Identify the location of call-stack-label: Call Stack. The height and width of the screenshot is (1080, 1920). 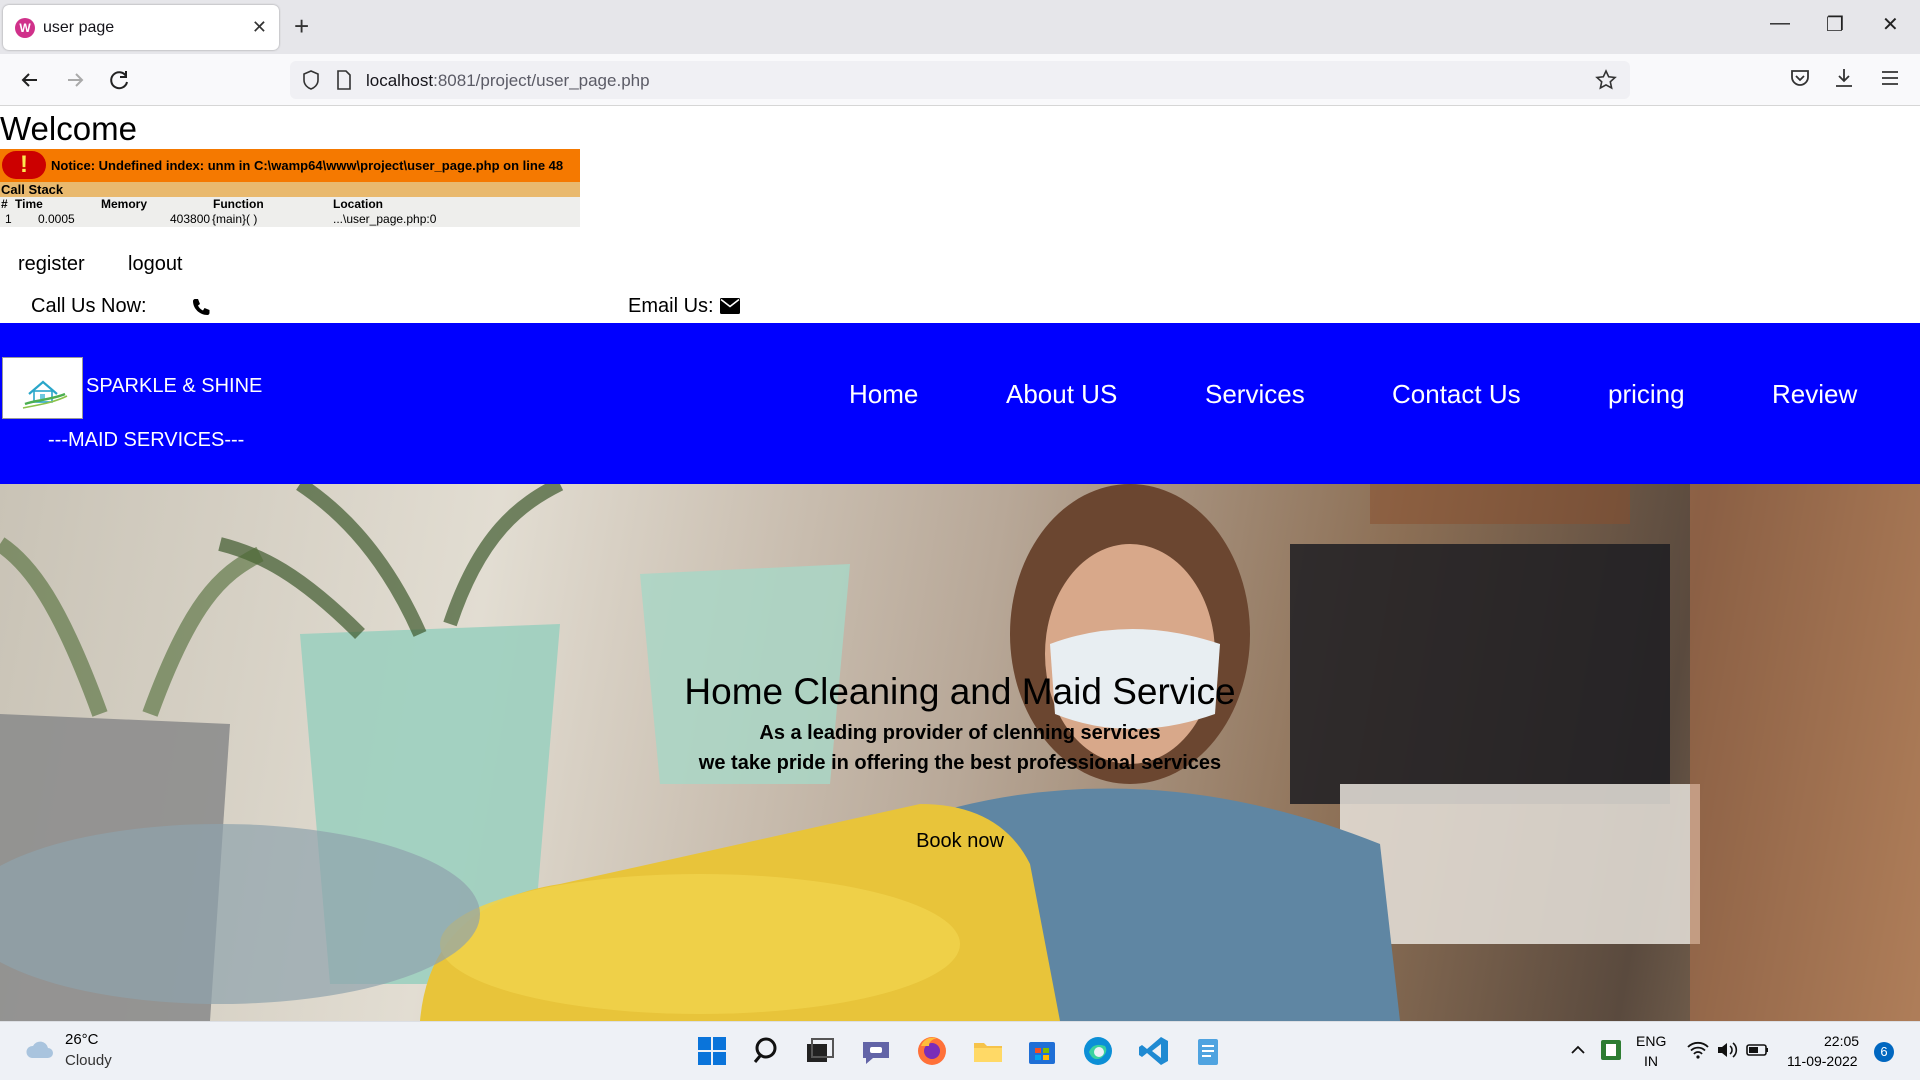
(290, 189).